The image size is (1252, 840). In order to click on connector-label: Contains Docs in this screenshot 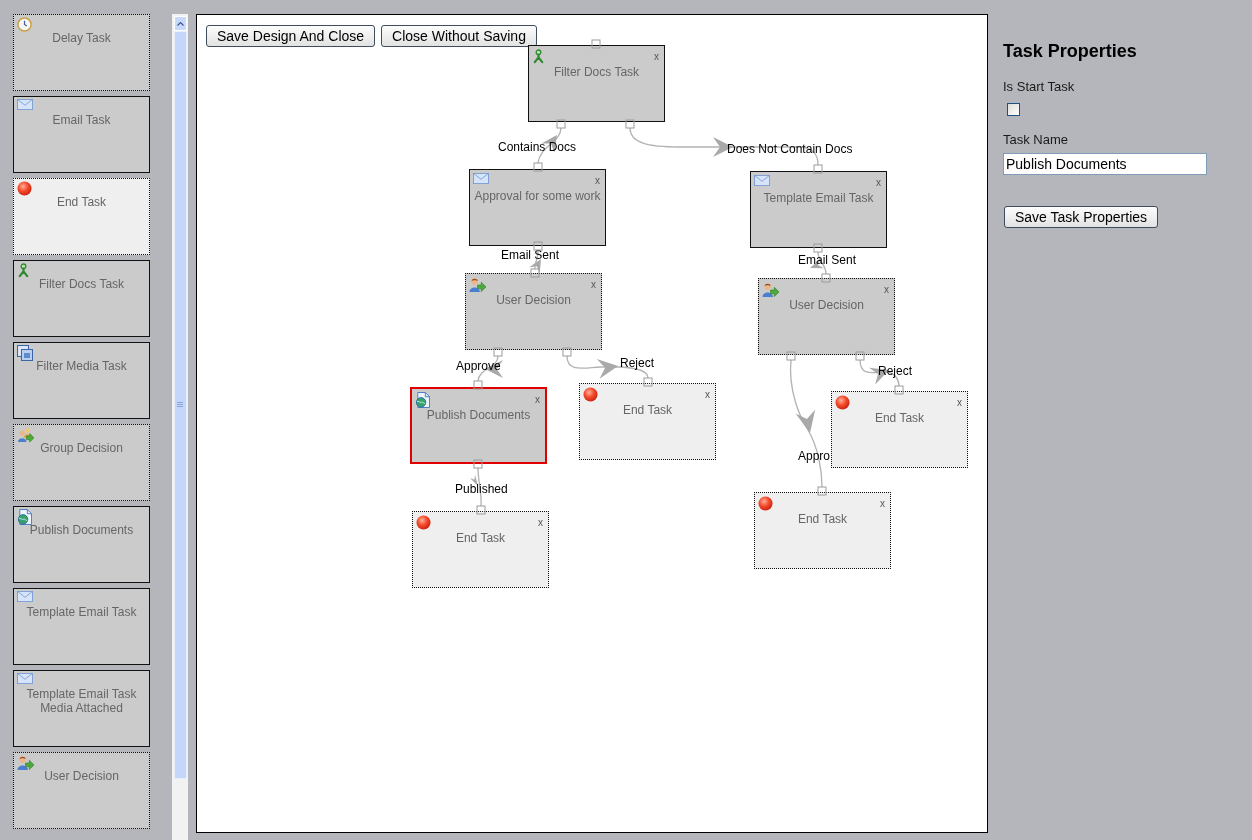, I will do `click(537, 147)`.